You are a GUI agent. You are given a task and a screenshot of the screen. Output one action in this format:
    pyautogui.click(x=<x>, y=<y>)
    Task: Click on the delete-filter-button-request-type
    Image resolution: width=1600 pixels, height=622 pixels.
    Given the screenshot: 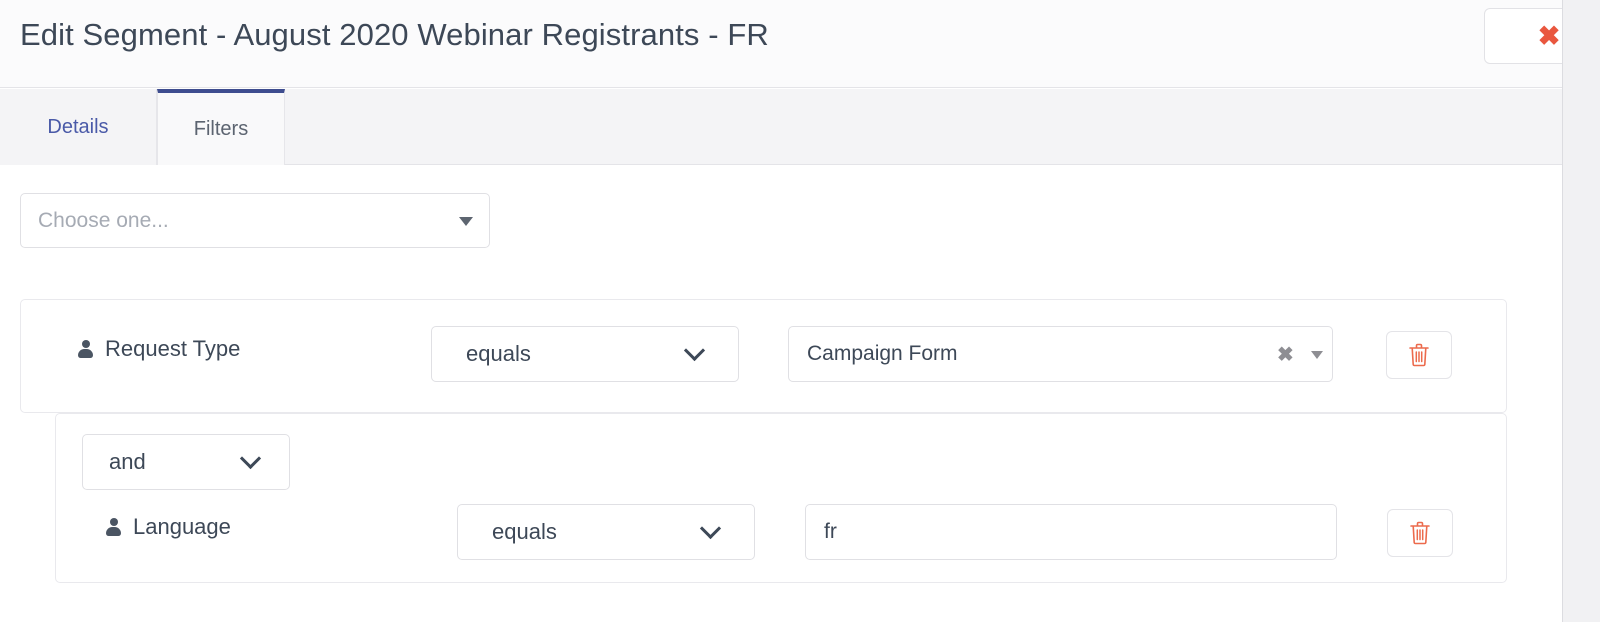 What is the action you would take?
    pyautogui.click(x=1419, y=355)
    